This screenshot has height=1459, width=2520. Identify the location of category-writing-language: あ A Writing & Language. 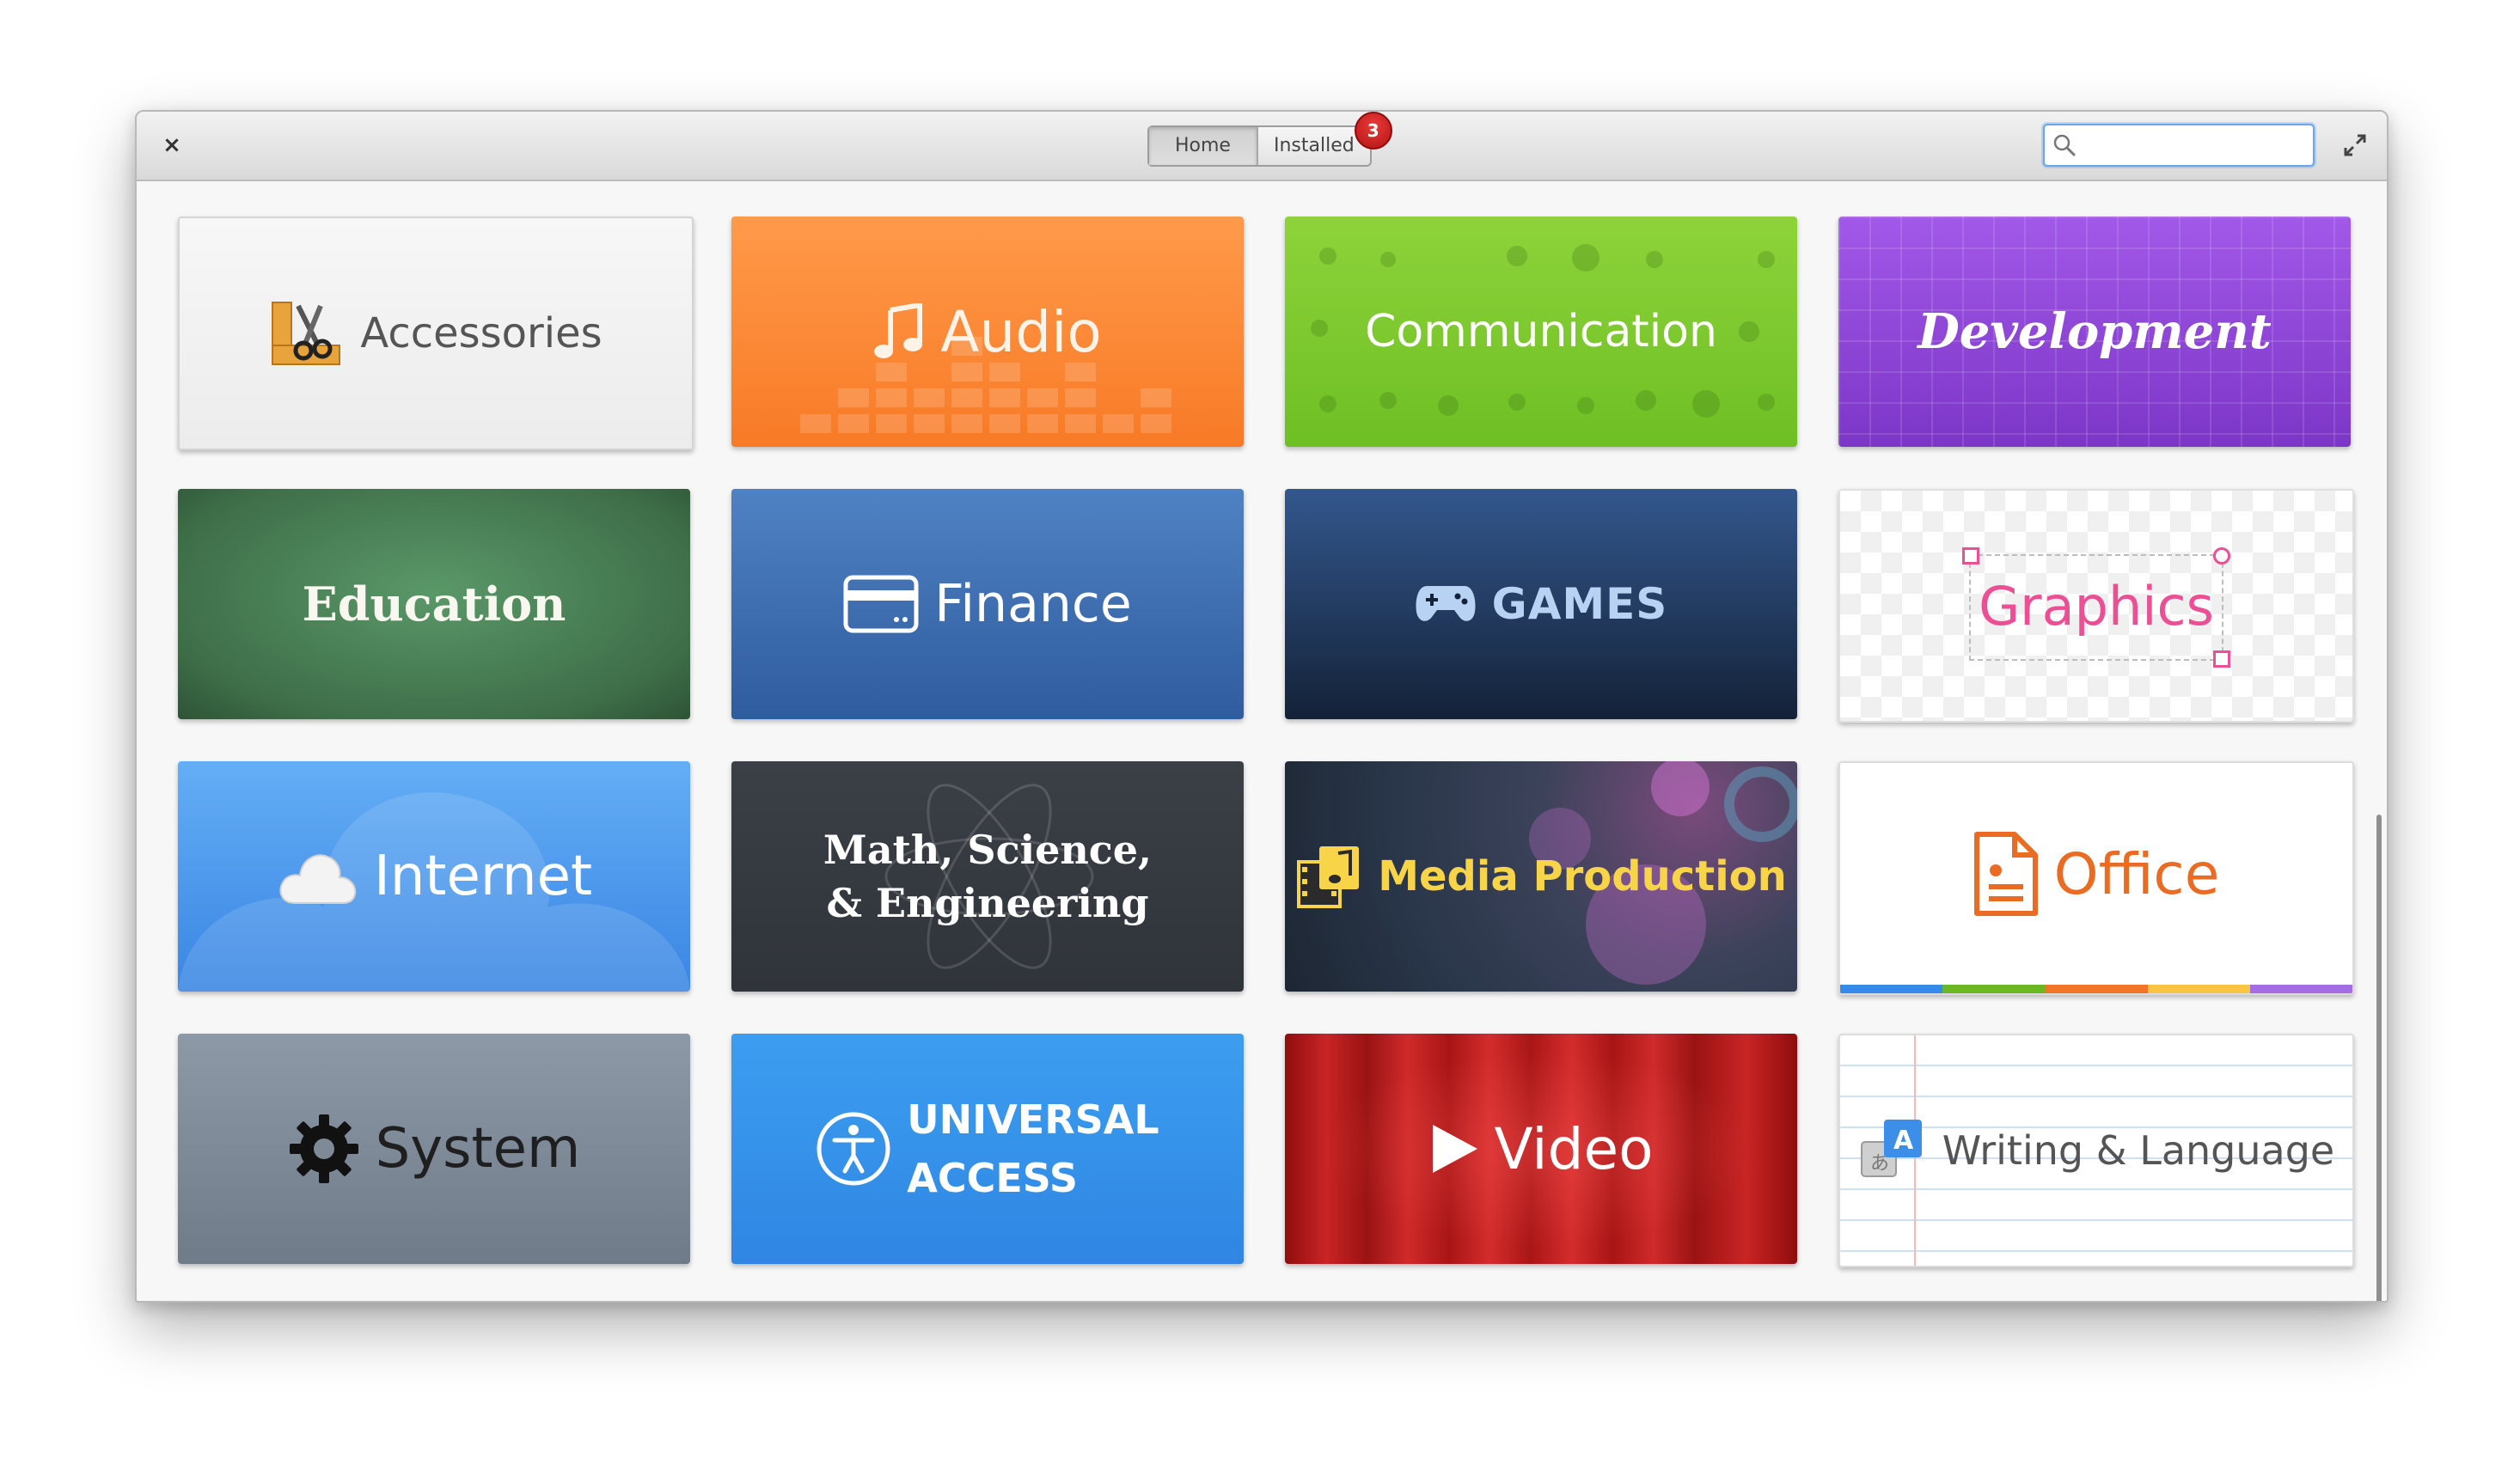
(2096, 1150).